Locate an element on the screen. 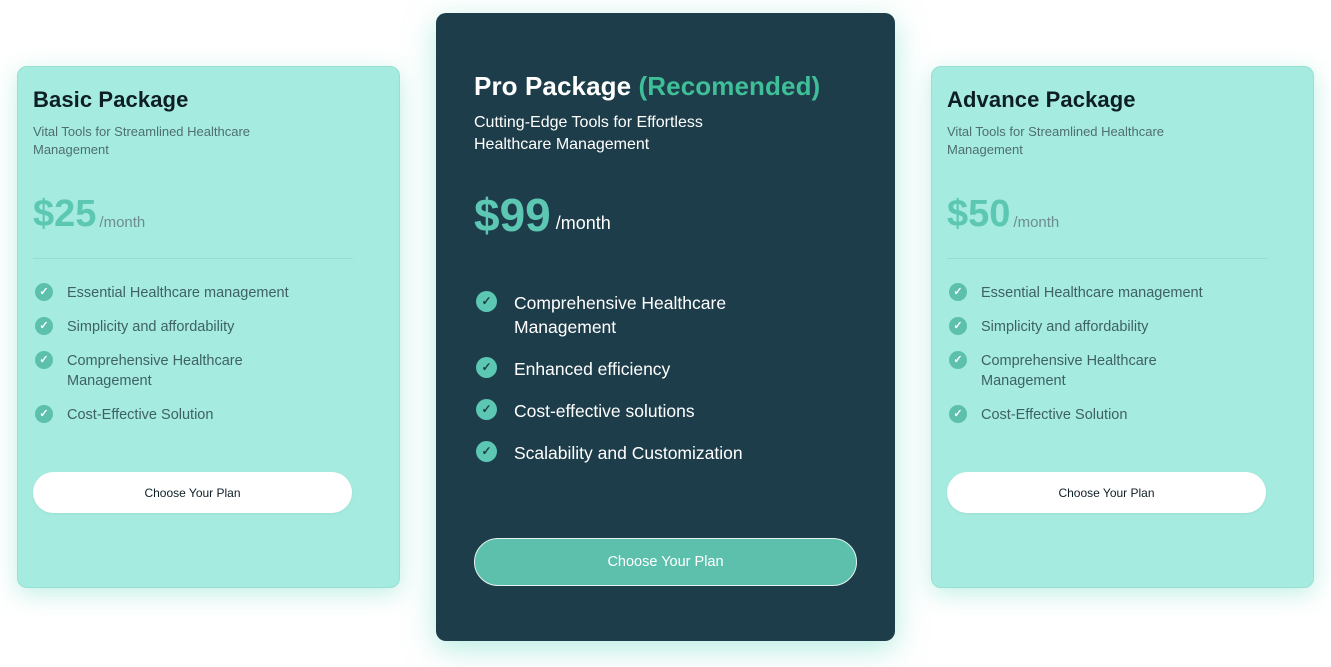 The width and height of the screenshot is (1331, 667). pro-package-title-text: Pro Package is located at coordinates (553, 86).